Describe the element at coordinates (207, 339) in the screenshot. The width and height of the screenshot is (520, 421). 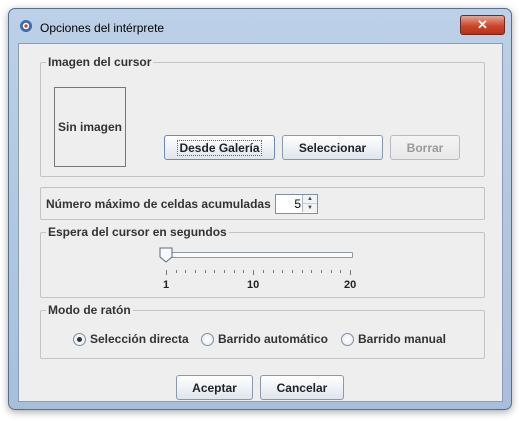
I see `radio-auto-scan` at that location.